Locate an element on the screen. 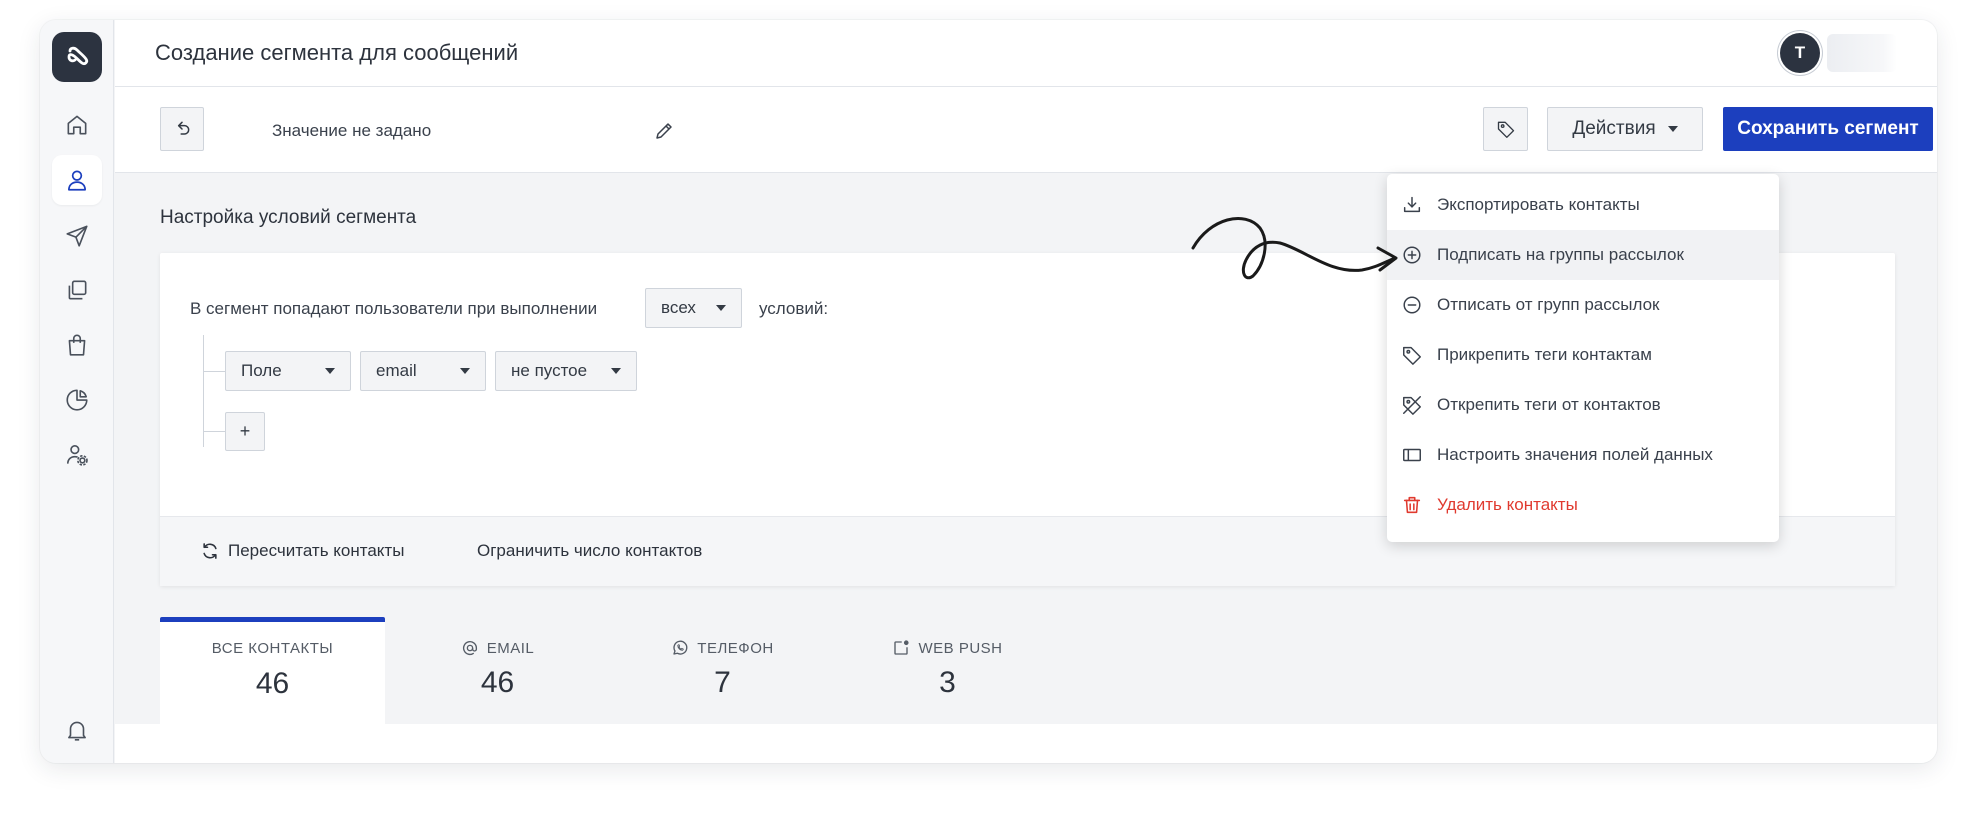  tab-all-contacts: ВСЕ КОНТАКТЫ 46 is located at coordinates (272, 670).